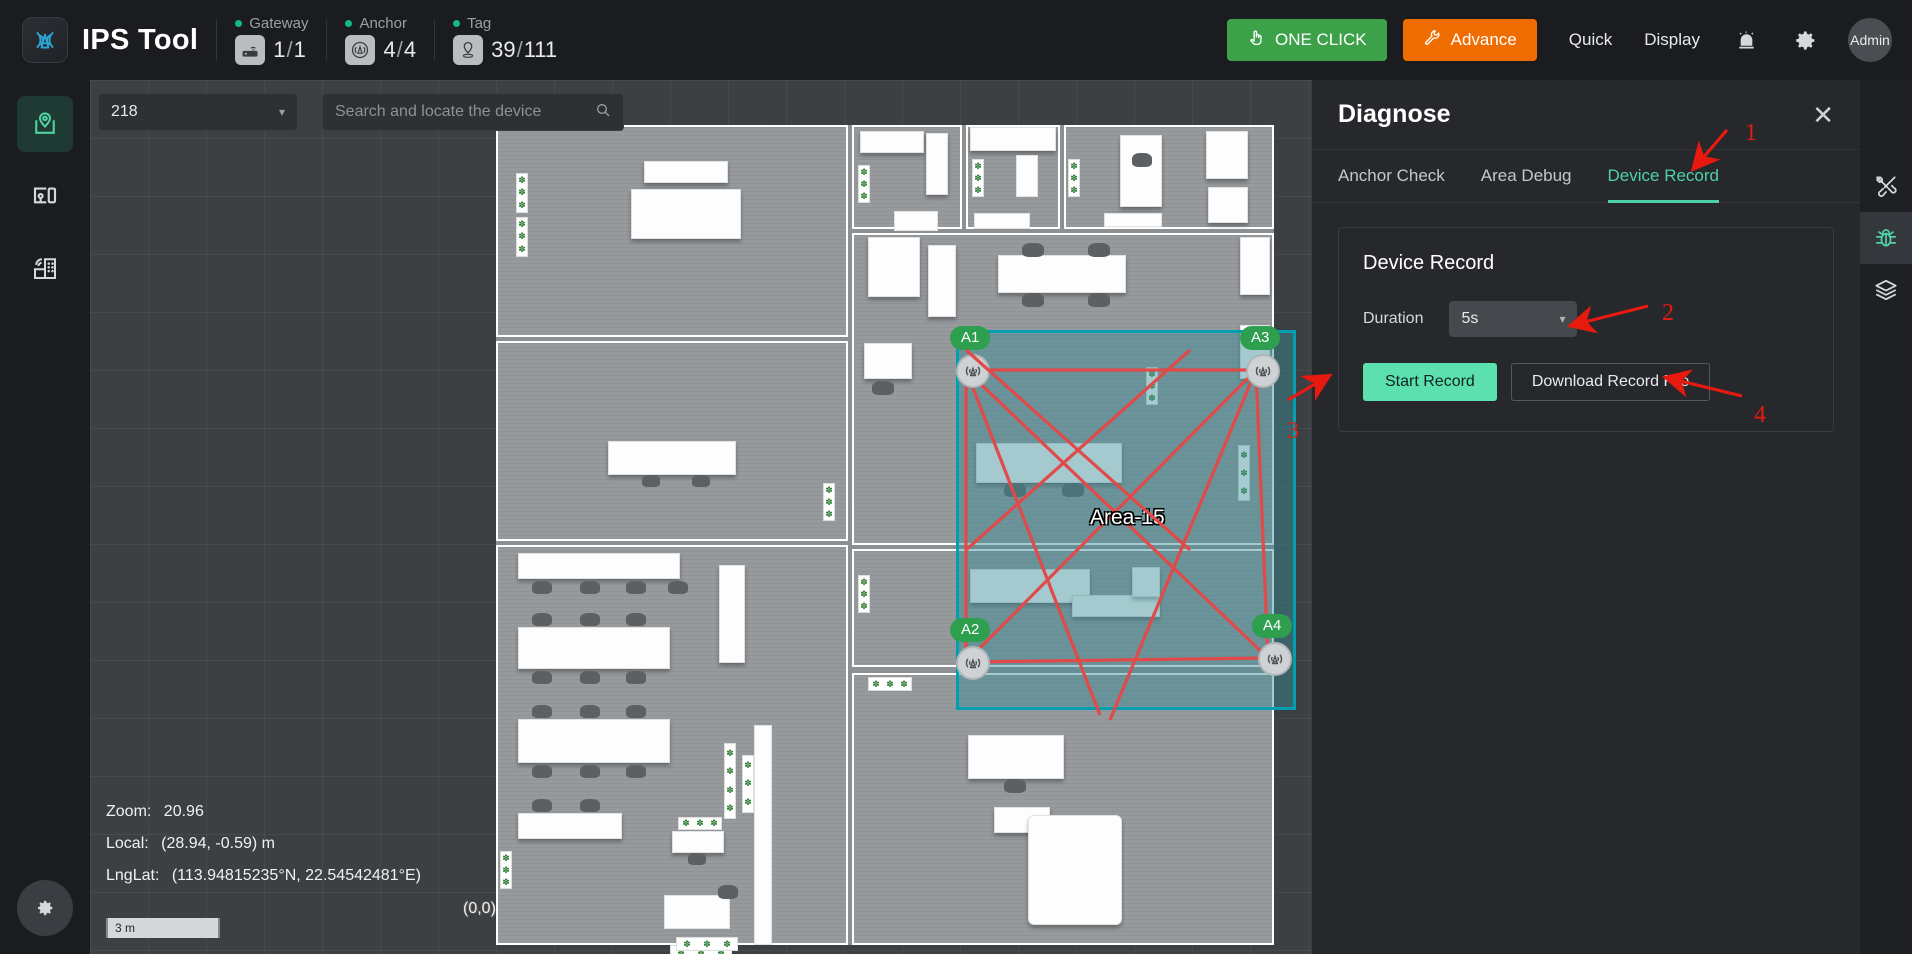  What do you see at coordinates (1610, 382) in the screenshot?
I see `download-record-file-button: Download Record File` at bounding box center [1610, 382].